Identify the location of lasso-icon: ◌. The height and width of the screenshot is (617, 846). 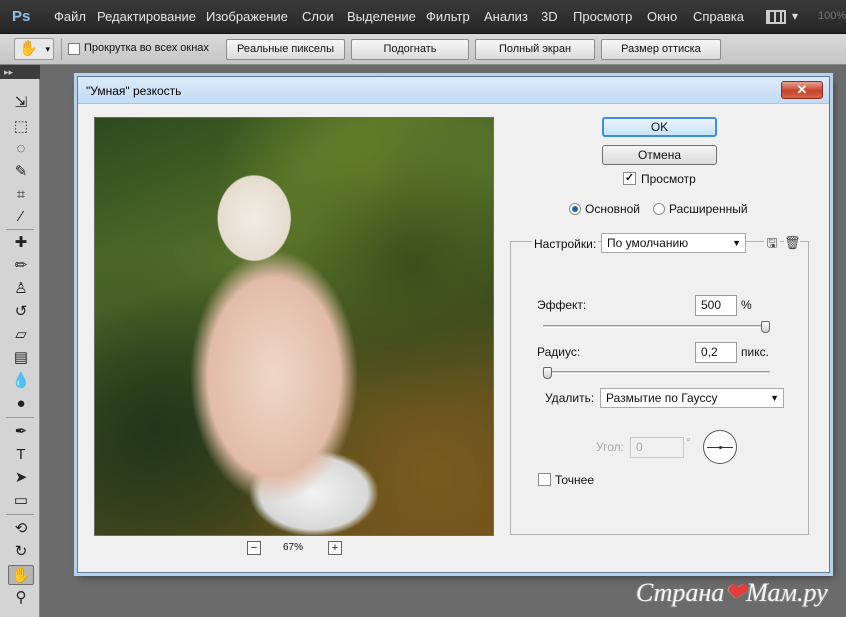
(21, 149).